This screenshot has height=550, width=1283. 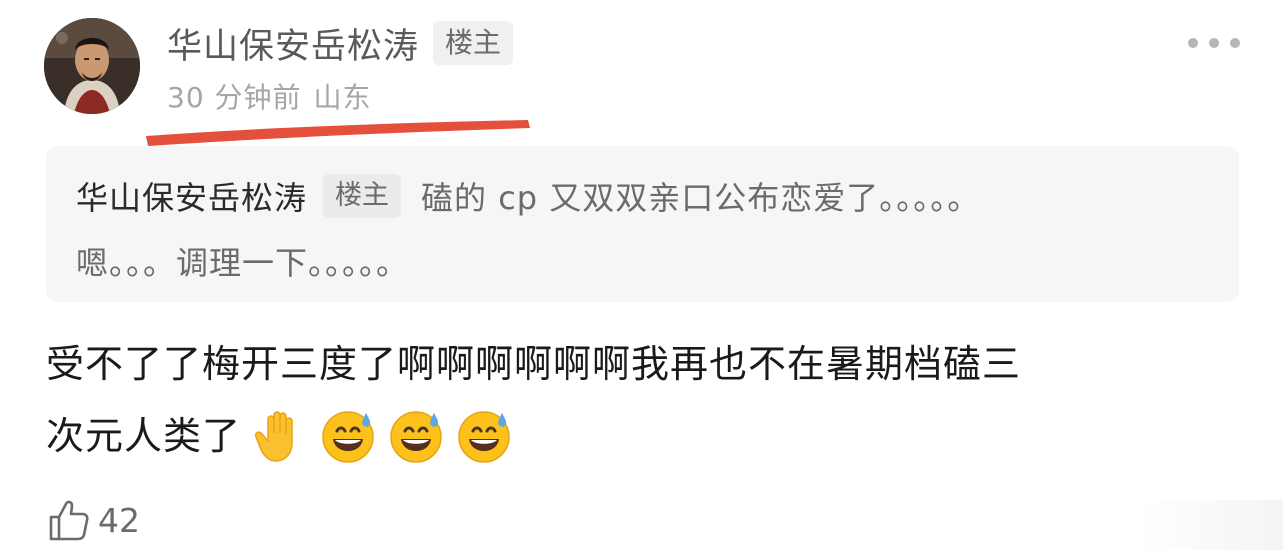 I want to click on author-row: 华山保安岳松涛 楼主, so click(x=340, y=43).